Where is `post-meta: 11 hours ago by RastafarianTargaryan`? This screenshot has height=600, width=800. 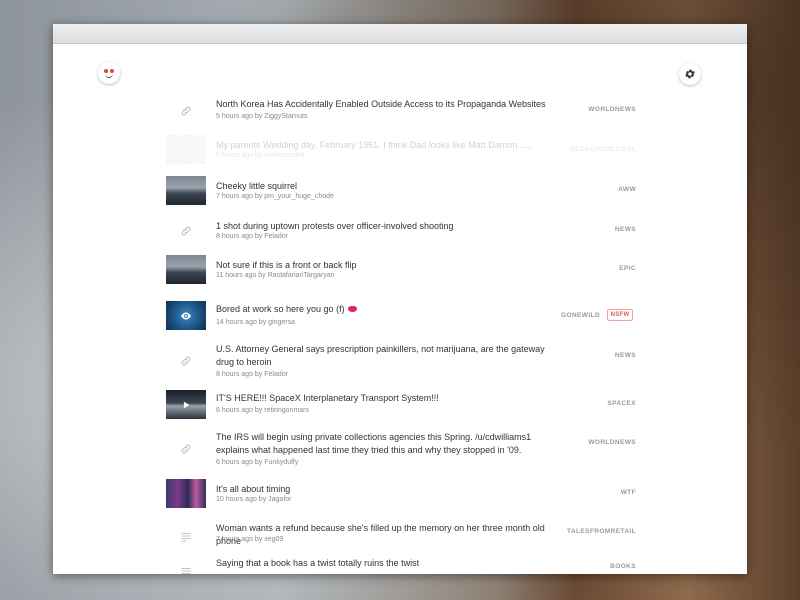 post-meta: 11 hours ago by RastafarianTargaryan is located at coordinates (275, 275).